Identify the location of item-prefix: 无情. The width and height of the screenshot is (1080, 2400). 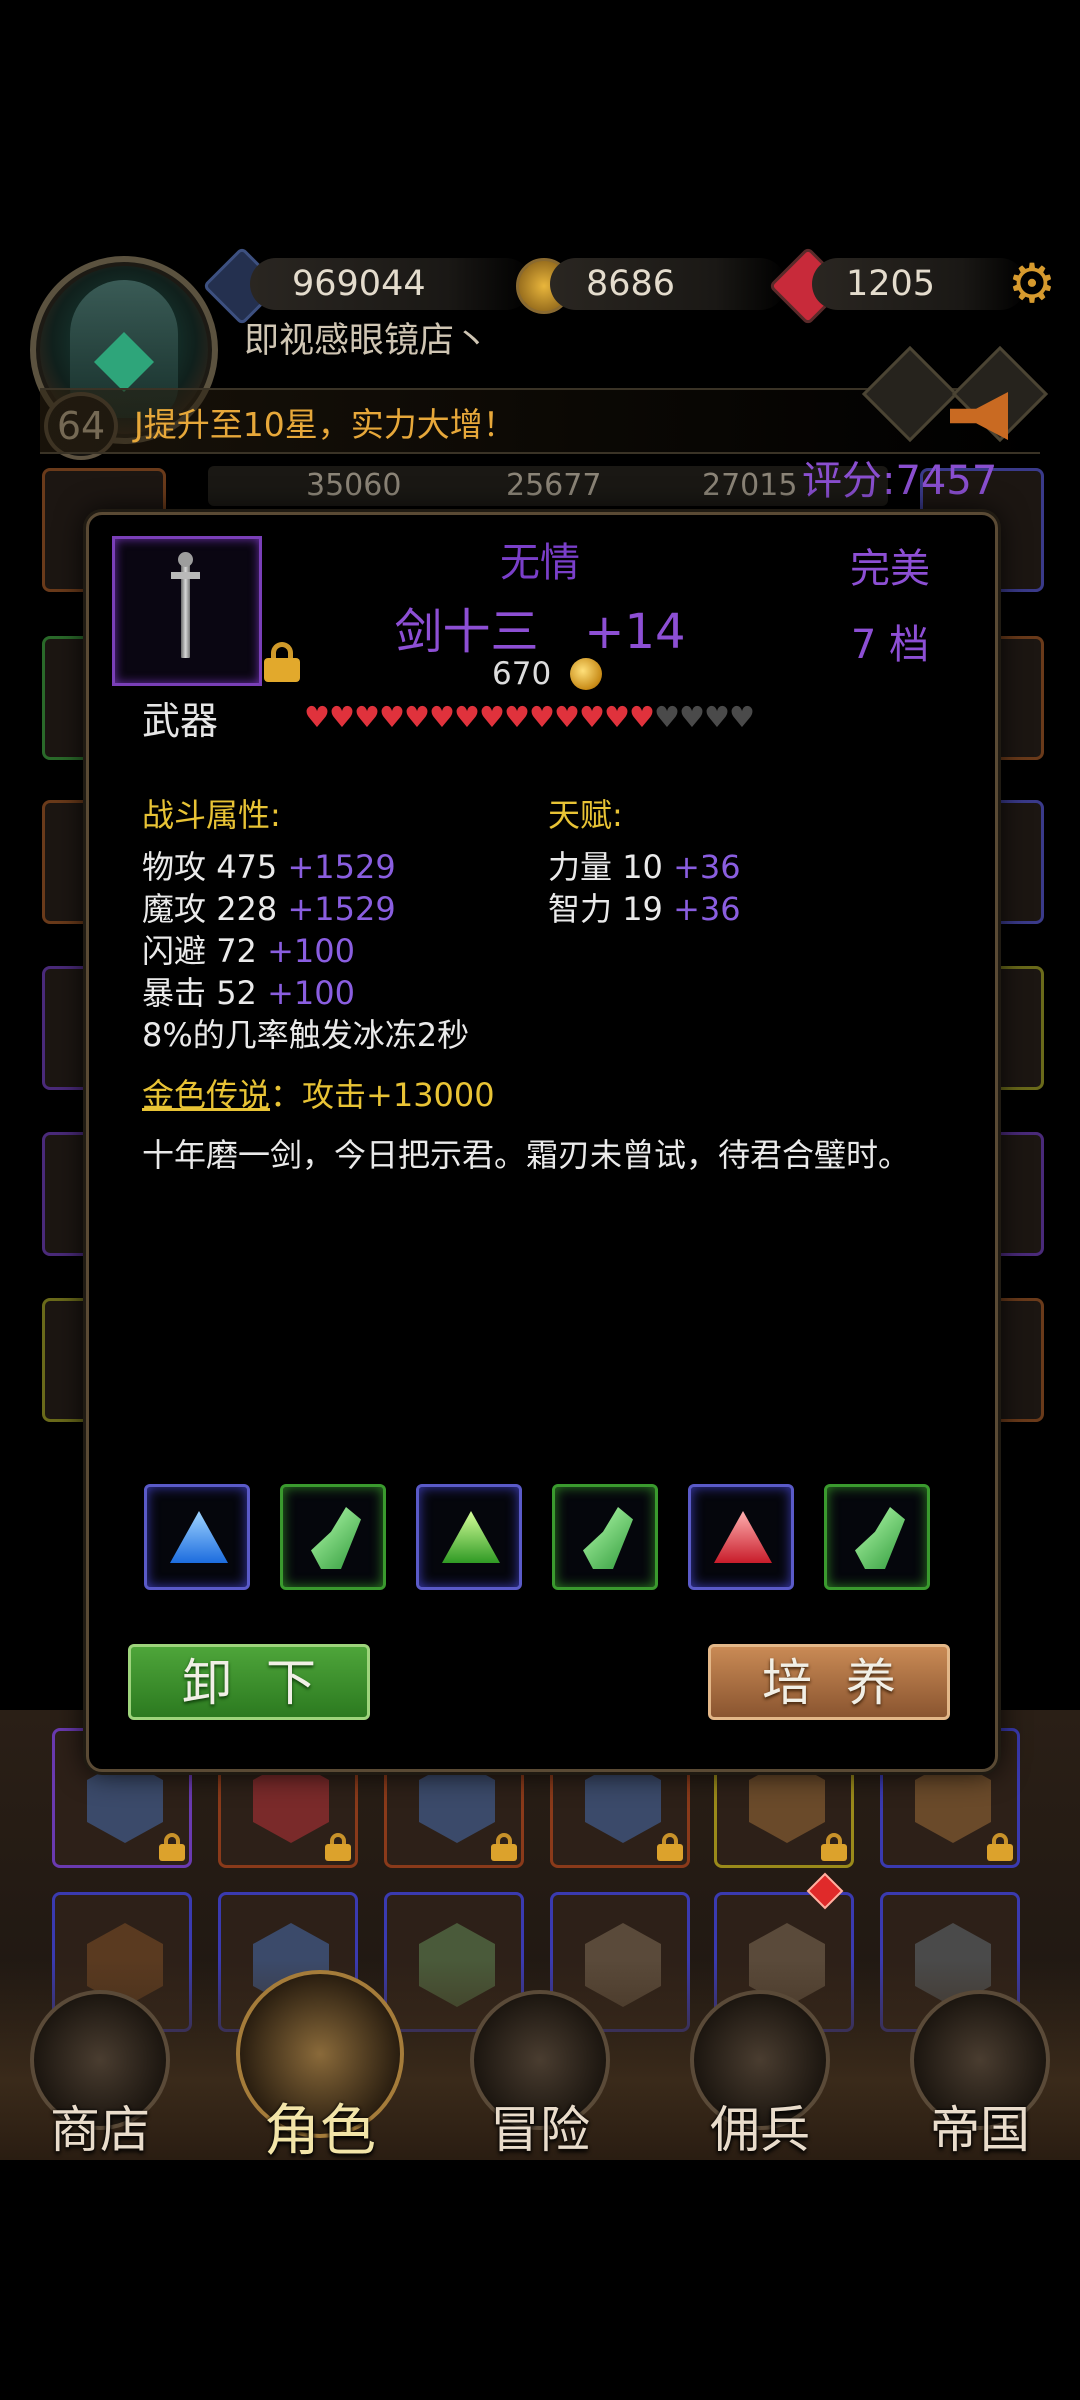
(540, 563).